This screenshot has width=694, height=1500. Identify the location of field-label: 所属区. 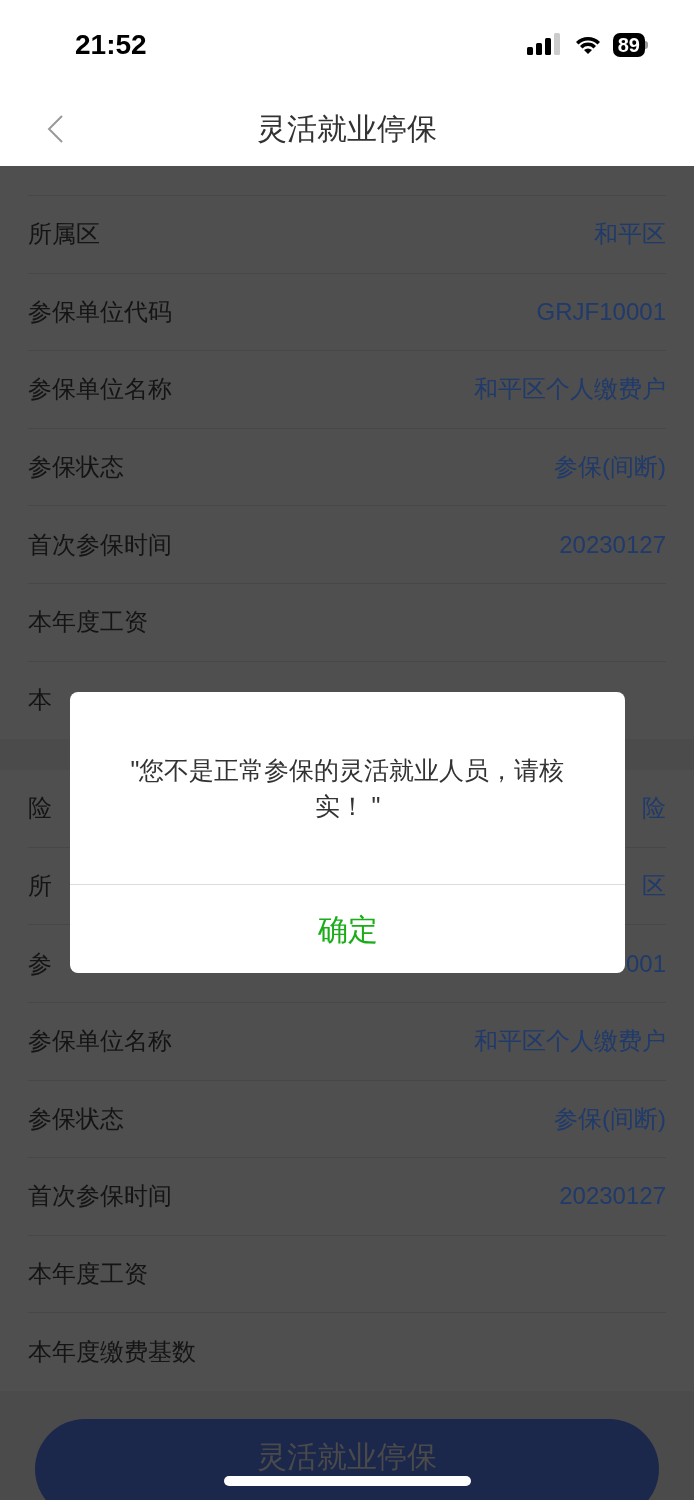
(64, 234).